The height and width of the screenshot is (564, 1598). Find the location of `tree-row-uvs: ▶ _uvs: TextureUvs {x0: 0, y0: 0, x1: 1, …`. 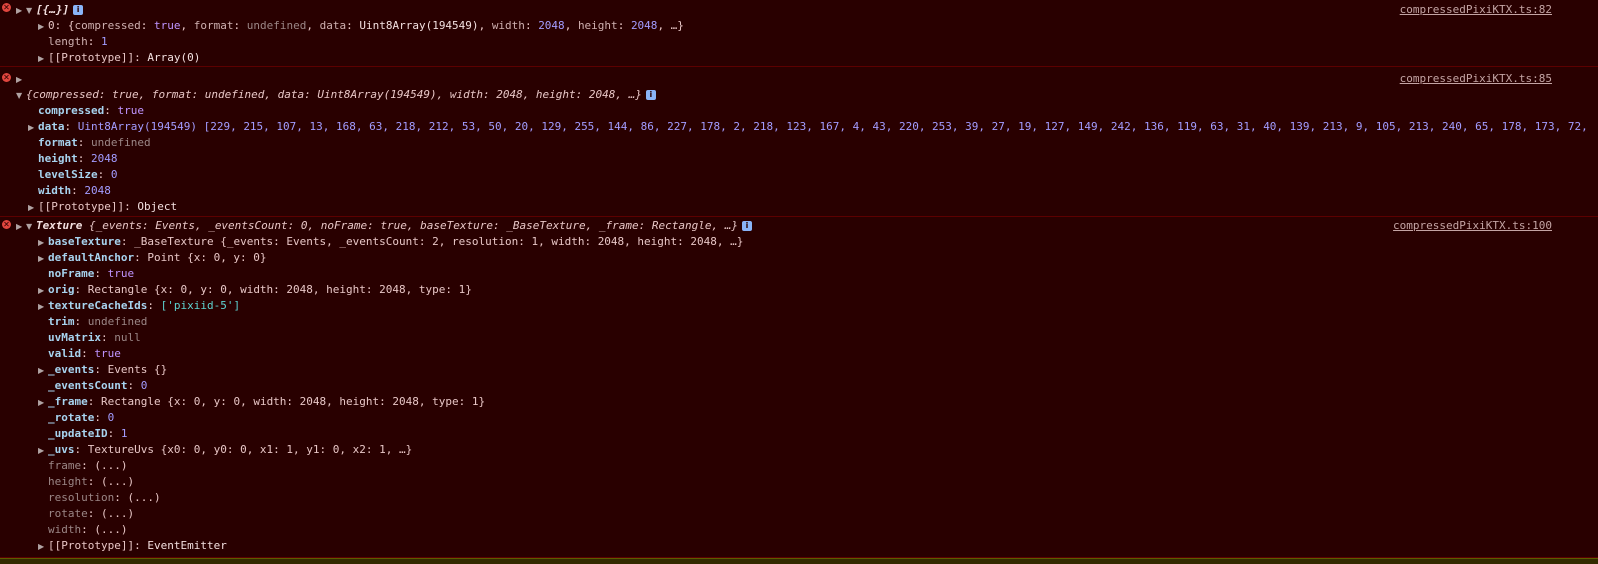

tree-row-uvs: ▶ _uvs: TextureUvs {x0: 0, y0: 0, x1: 1, … is located at coordinates (225, 450).